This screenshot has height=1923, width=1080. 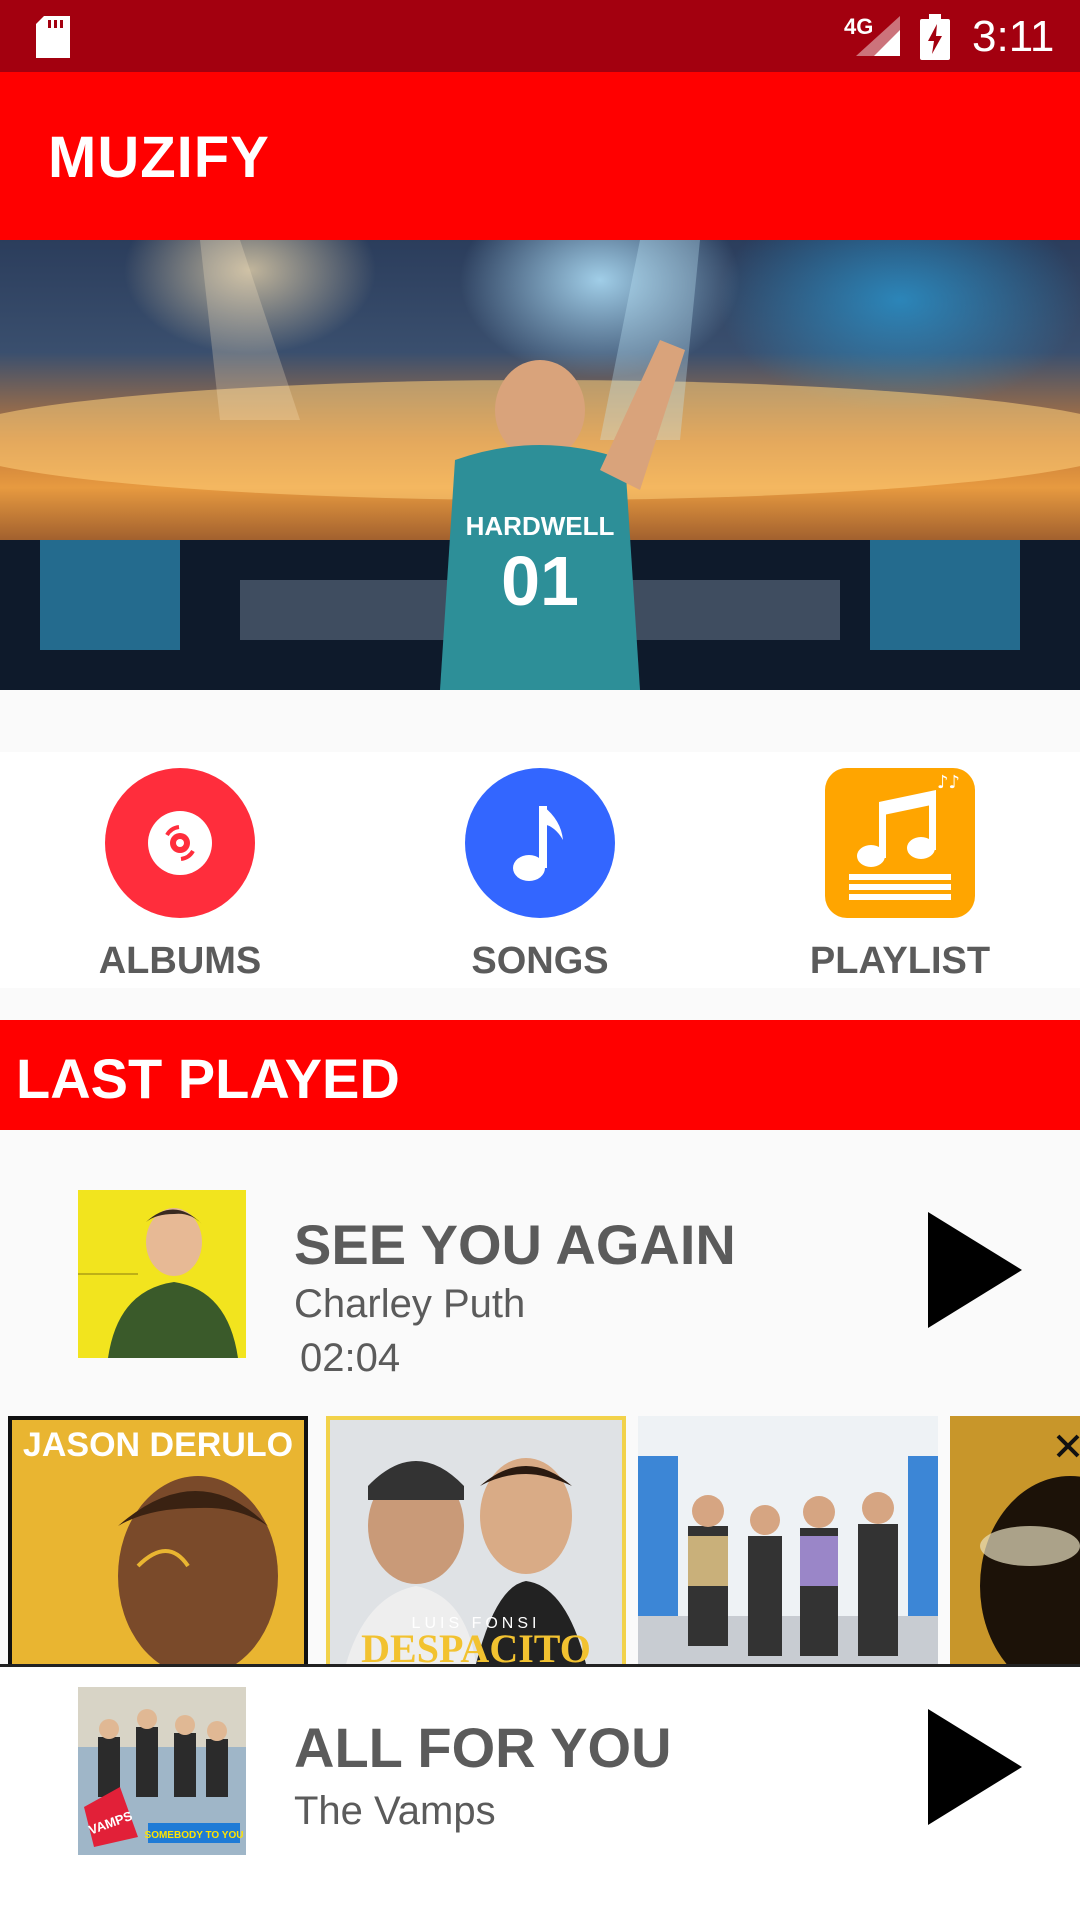 I want to click on track-artist: Charley Puth, so click(x=410, y=1304).